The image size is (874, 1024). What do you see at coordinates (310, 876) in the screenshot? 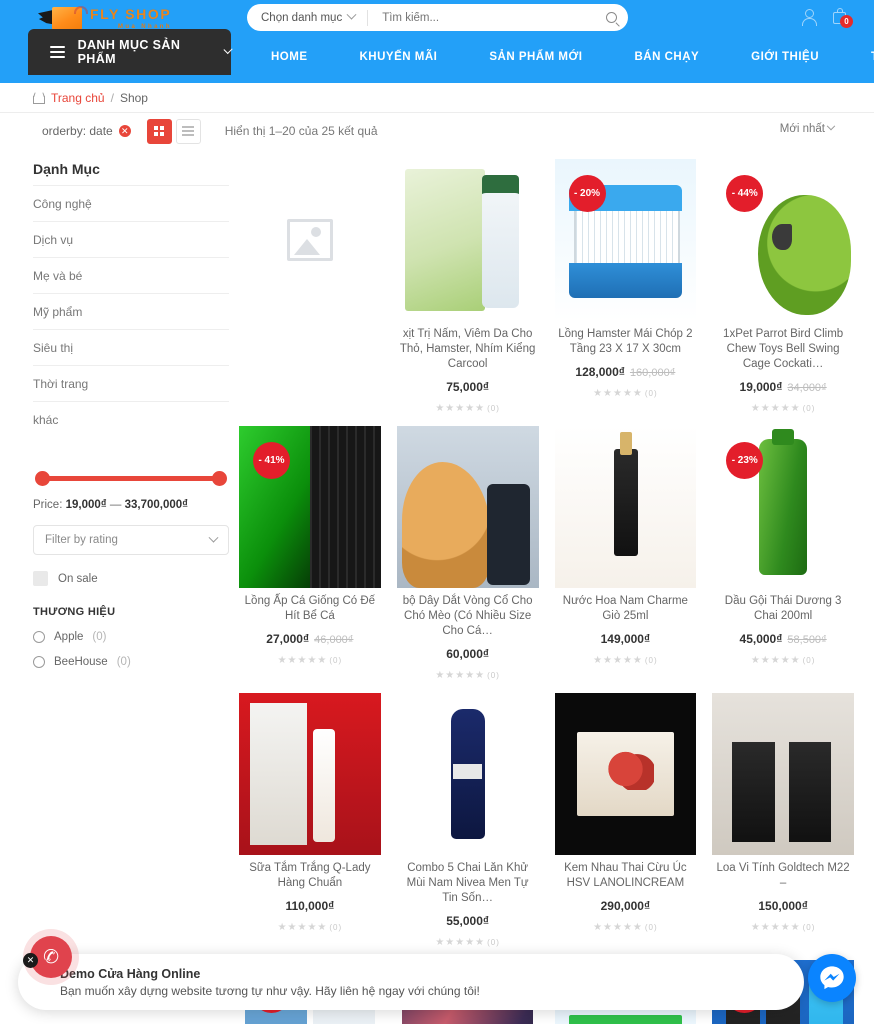
I see `product-title: Sữa Tắm Trắng Q-Lady Hàng Chuẩn` at bounding box center [310, 876].